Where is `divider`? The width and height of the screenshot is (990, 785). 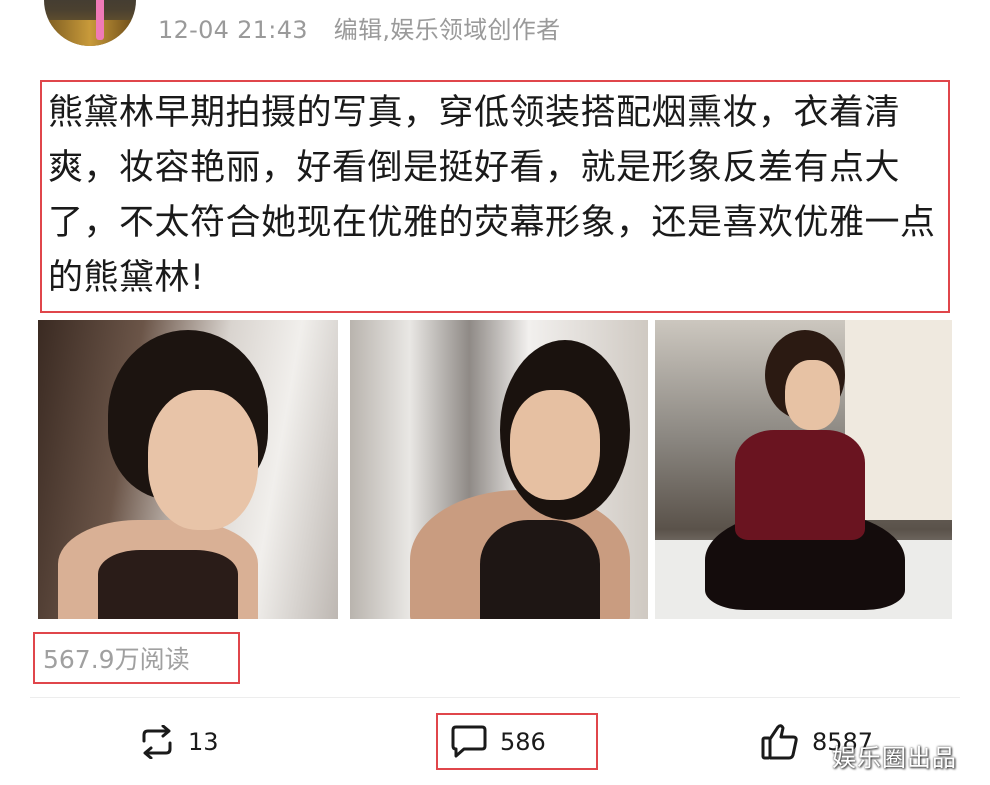 divider is located at coordinates (495, 697).